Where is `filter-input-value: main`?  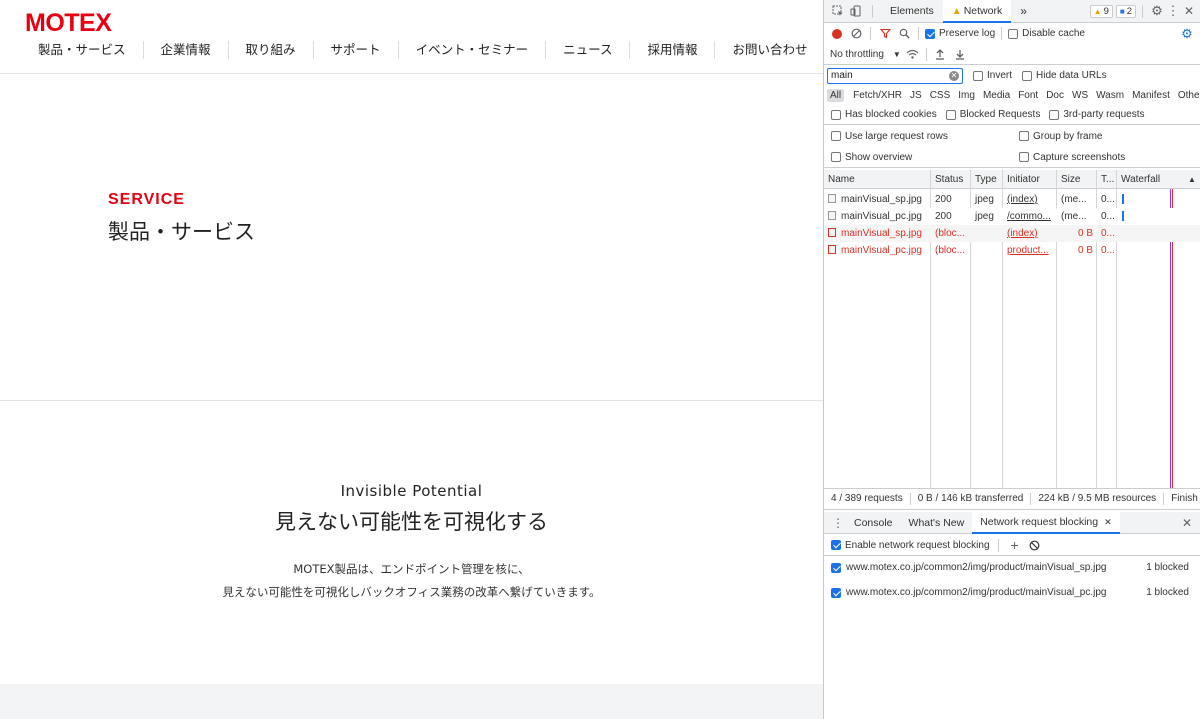
filter-input-value: main is located at coordinates (842, 75).